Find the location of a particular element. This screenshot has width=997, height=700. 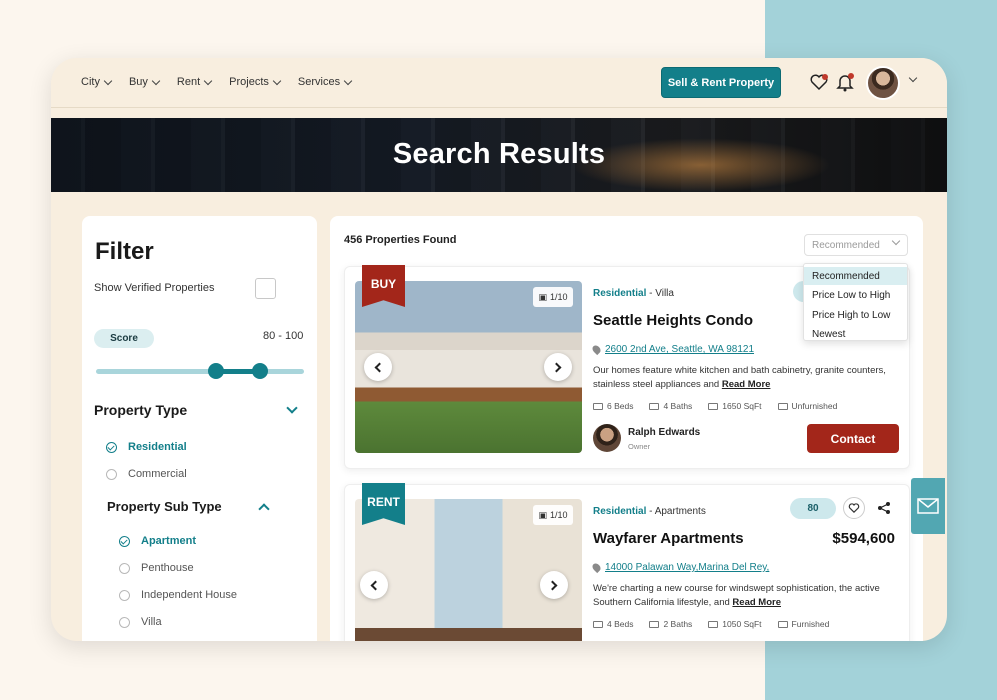

sub-type-independent-house: Independent House is located at coordinates (178, 595).